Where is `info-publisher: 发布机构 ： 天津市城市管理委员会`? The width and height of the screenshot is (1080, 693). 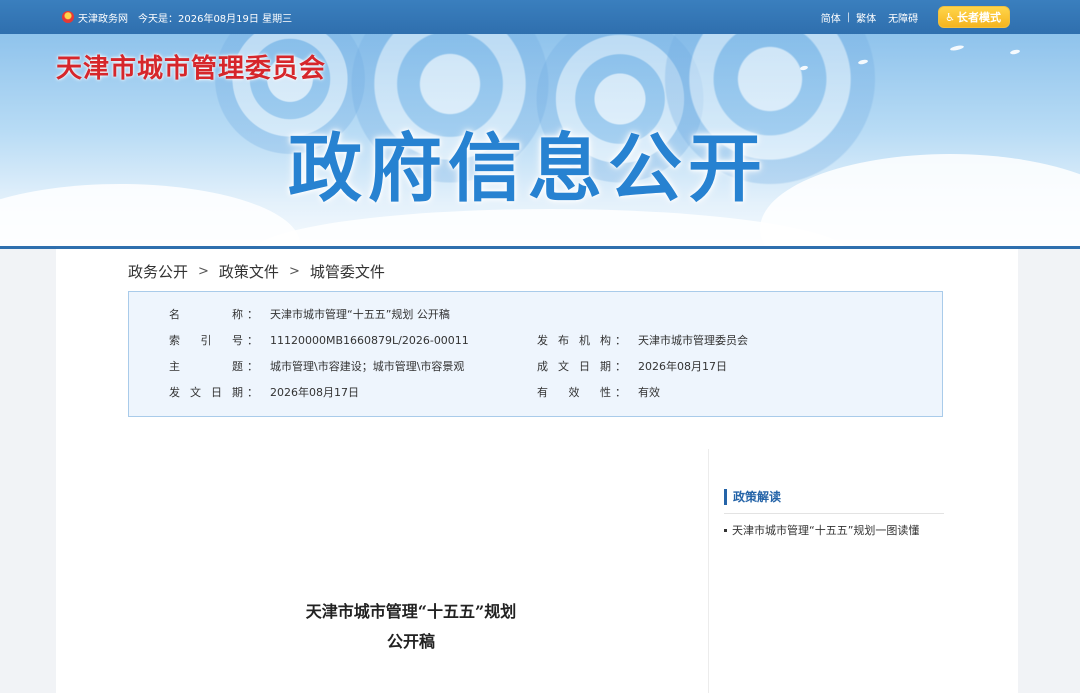
info-publisher: 发布机构 ： 天津市城市管理委员会 is located at coordinates (642, 340).